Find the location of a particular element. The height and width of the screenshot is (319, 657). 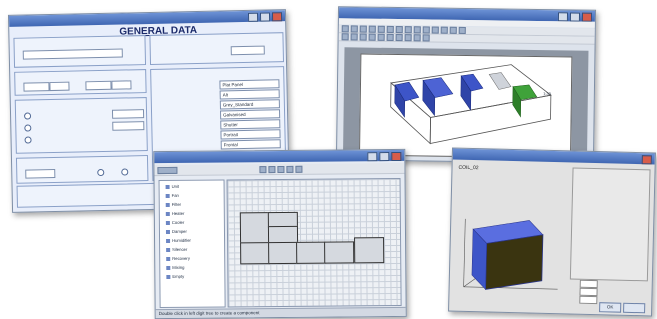

tree-item: Mixing is located at coordinates (175, 267).